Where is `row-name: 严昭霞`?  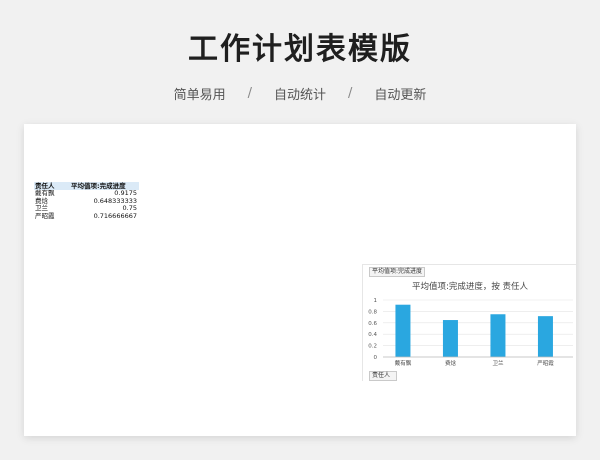
row-name: 严昭霞 is located at coordinates (45, 215).